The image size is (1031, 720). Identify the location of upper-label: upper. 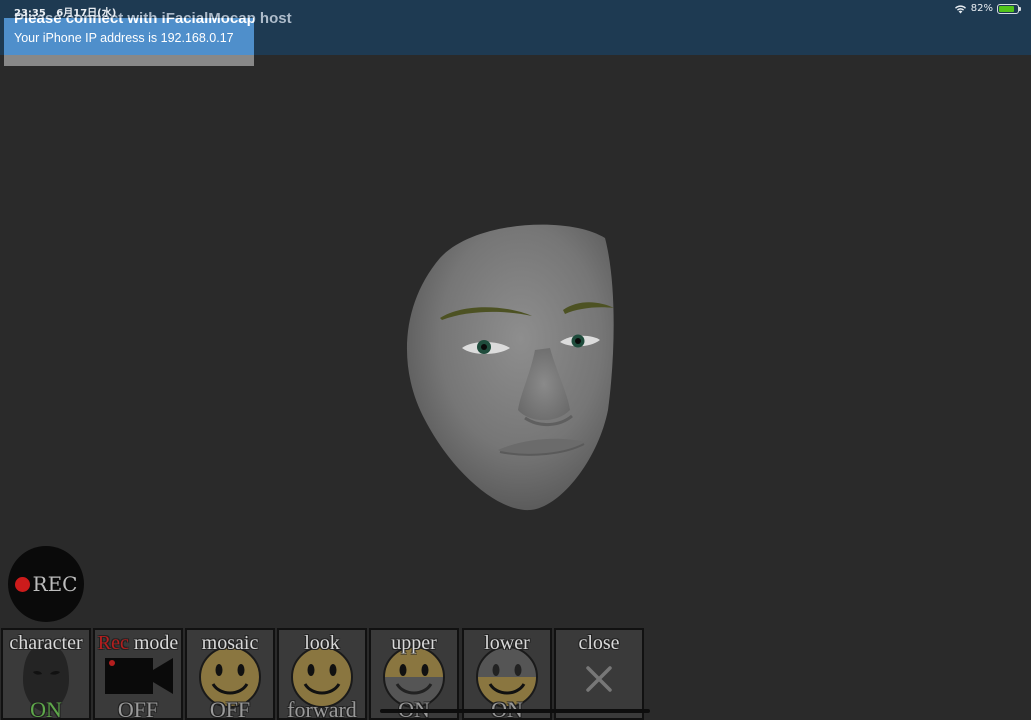
(414, 643).